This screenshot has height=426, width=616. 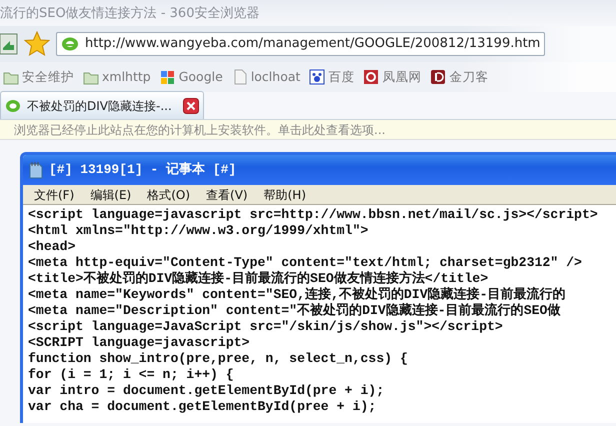 What do you see at coordinates (438, 77) in the screenshot?
I see `letter-icon` at bounding box center [438, 77].